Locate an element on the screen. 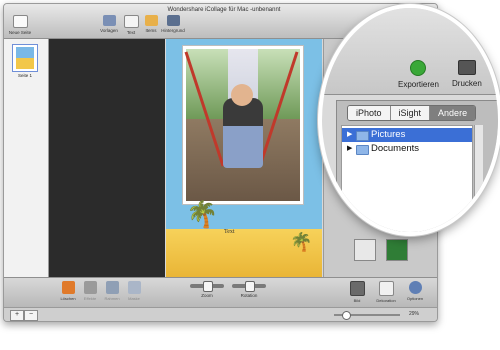 The width and height of the screenshot is (500, 350). frame-label: Rahmen is located at coordinates (112, 298).